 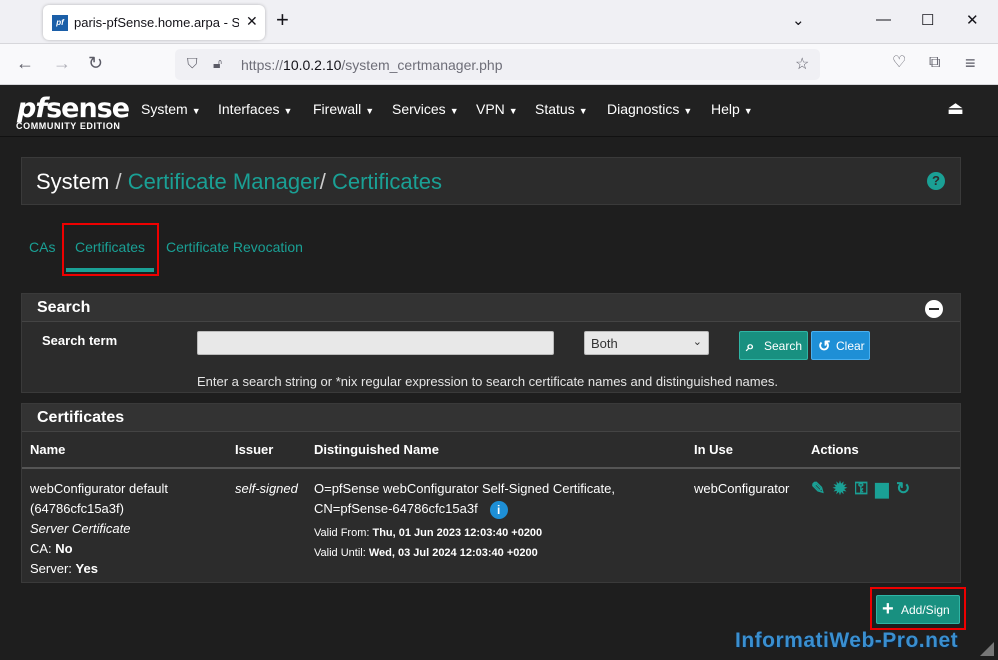 I want to click on search-panel-header: Search, so click(x=491, y=308).